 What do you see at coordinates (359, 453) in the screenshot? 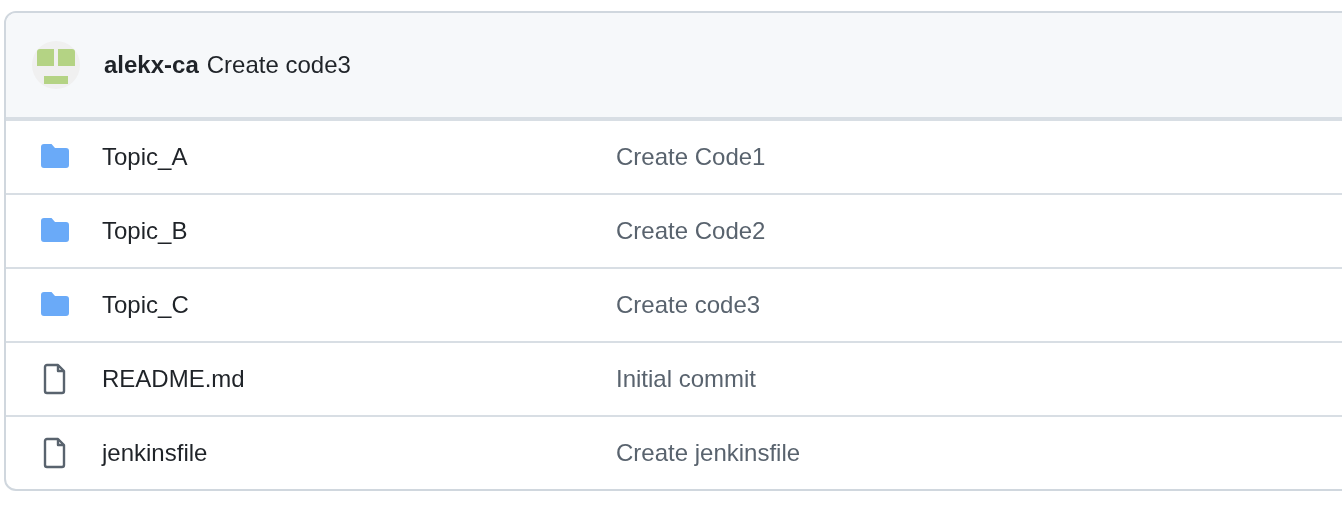
I see `file-name: jenkinsfile` at bounding box center [359, 453].